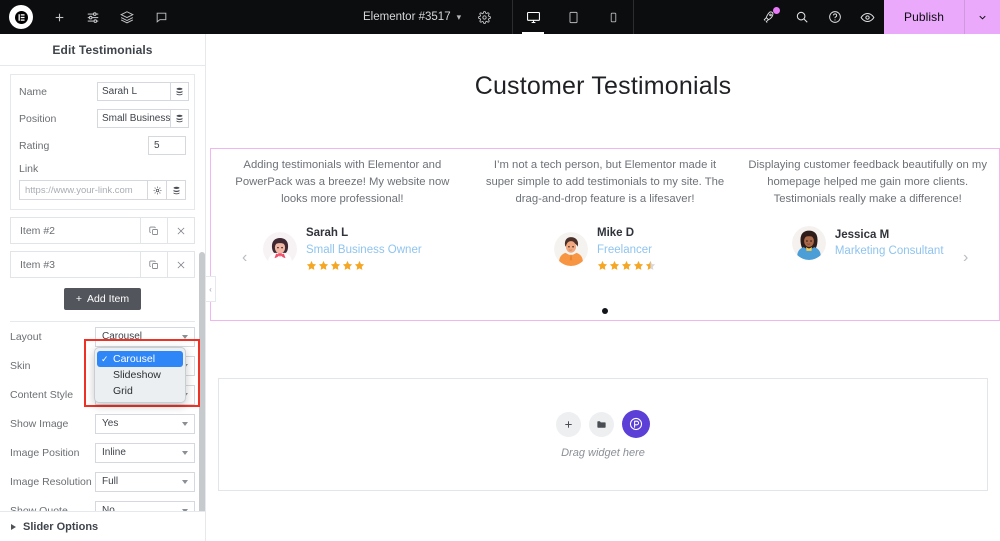 This screenshot has height=541, width=1000. Describe the element at coordinates (161, 17) in the screenshot. I see `comments-icon` at that location.